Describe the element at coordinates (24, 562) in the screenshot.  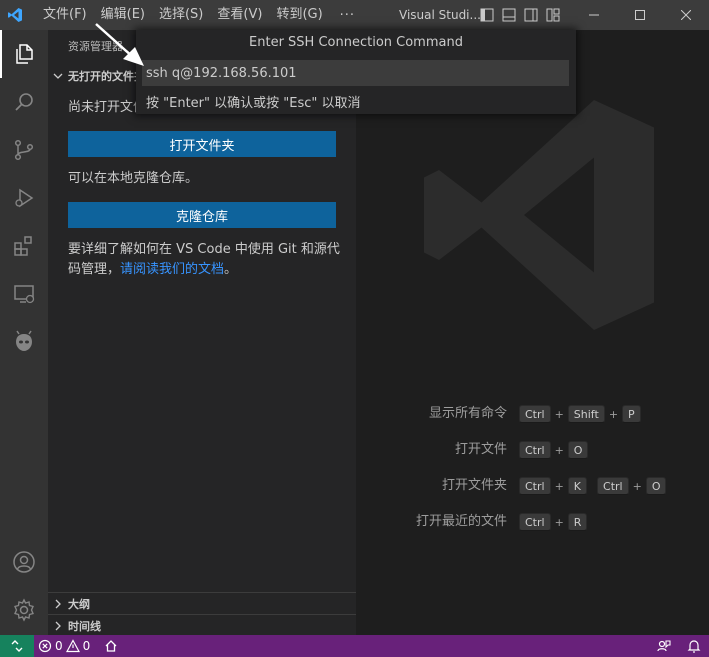
I see `accounts-icon` at that location.